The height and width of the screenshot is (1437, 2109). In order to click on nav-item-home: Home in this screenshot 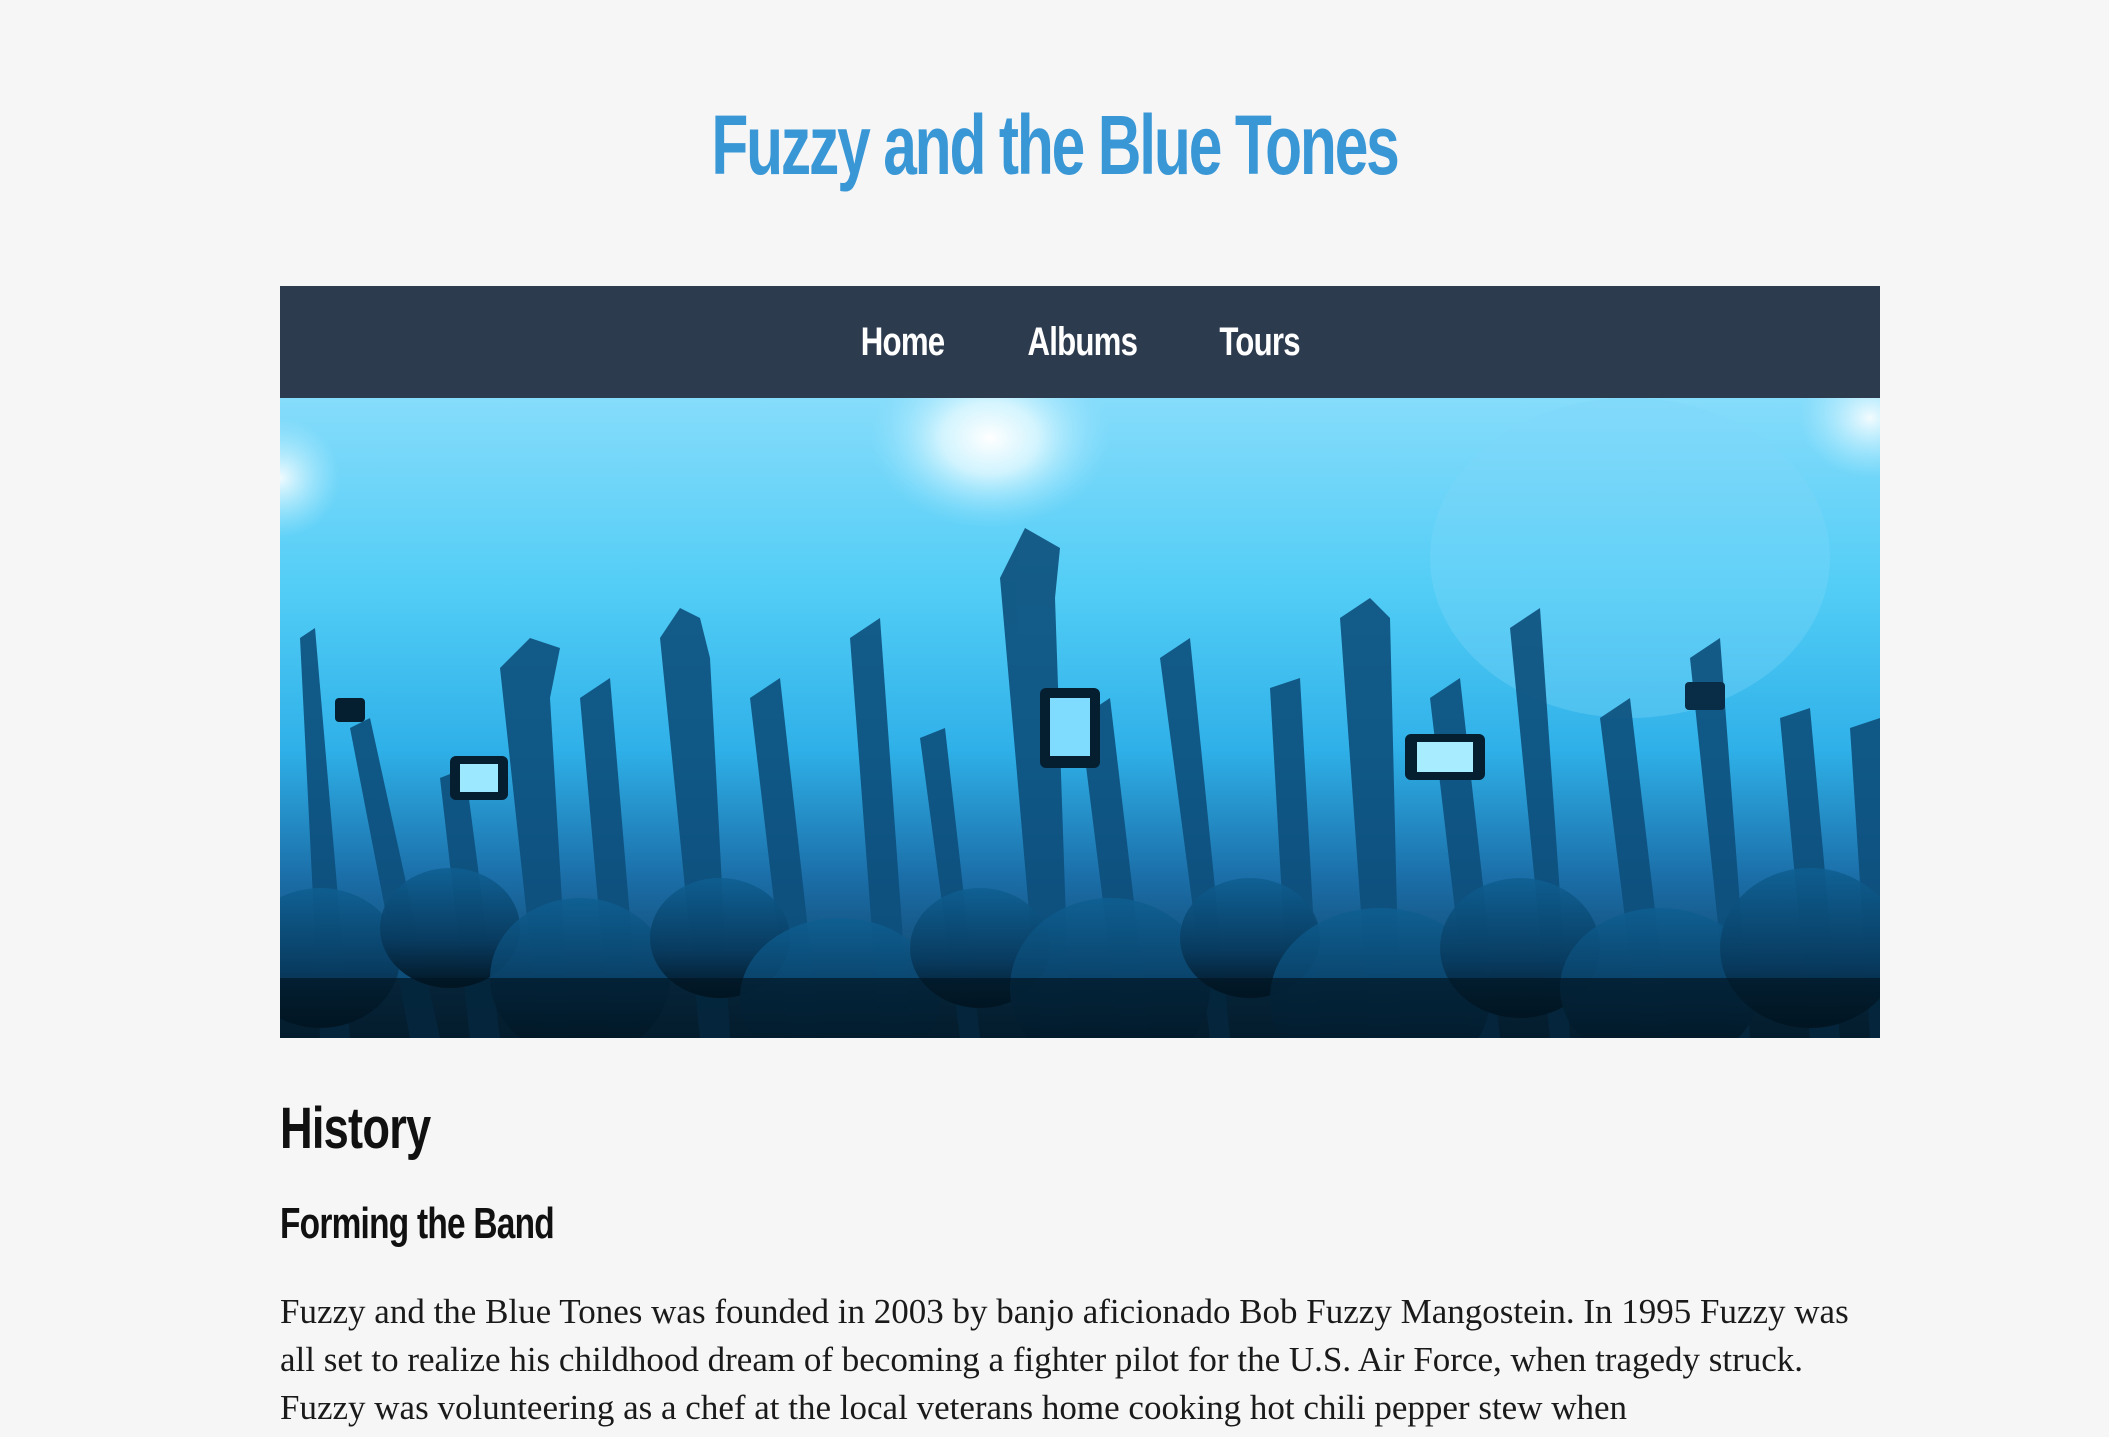, I will do `click(902, 342)`.